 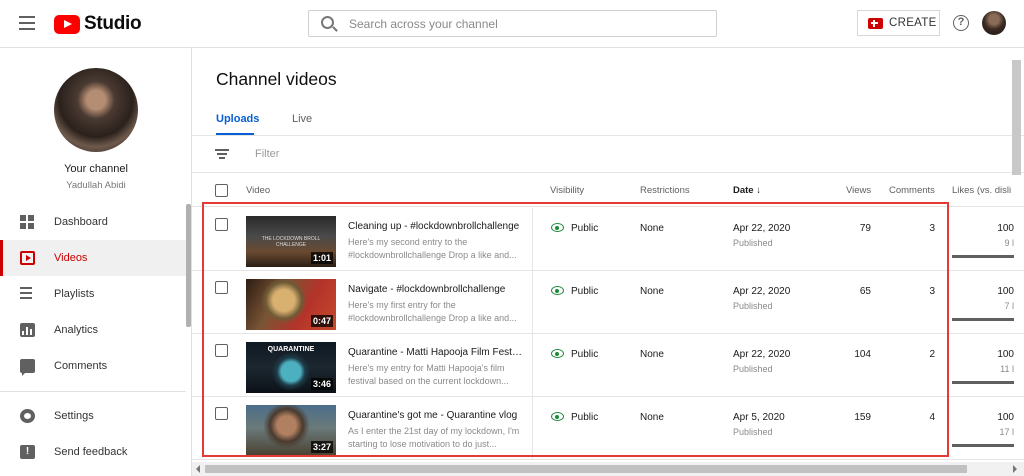 I want to click on column-header-visibility: Visibility, so click(x=567, y=190).